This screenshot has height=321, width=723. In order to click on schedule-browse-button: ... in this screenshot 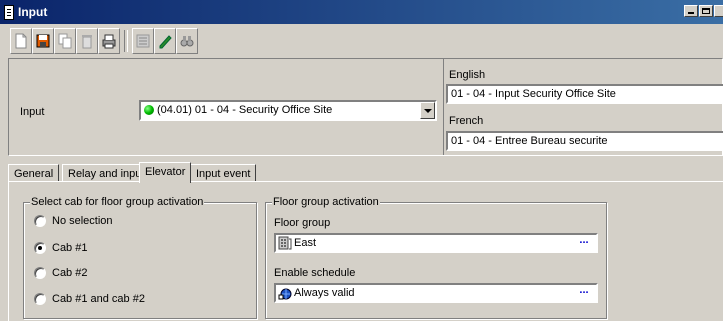, I will do `click(584, 292)`.